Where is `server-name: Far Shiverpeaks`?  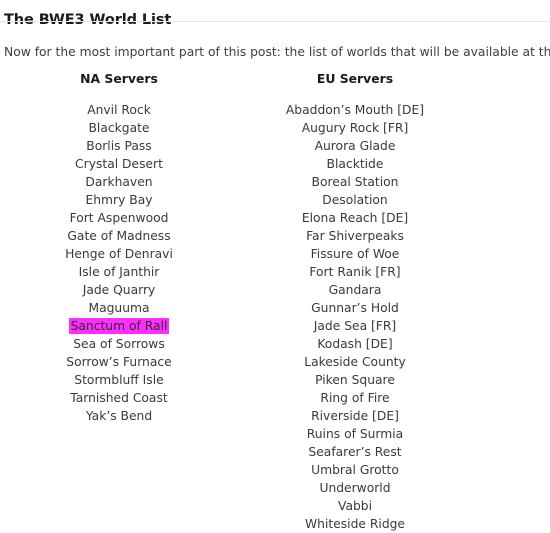
server-name: Far Shiverpeaks is located at coordinates (355, 236).